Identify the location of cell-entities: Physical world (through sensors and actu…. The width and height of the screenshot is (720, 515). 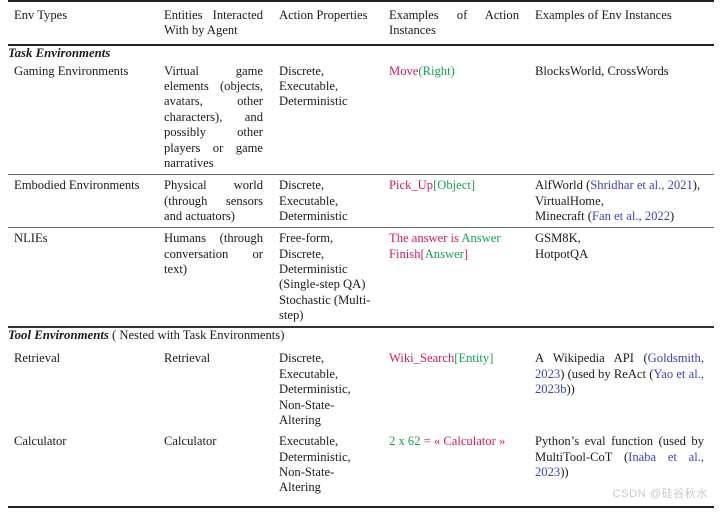
(215, 201).